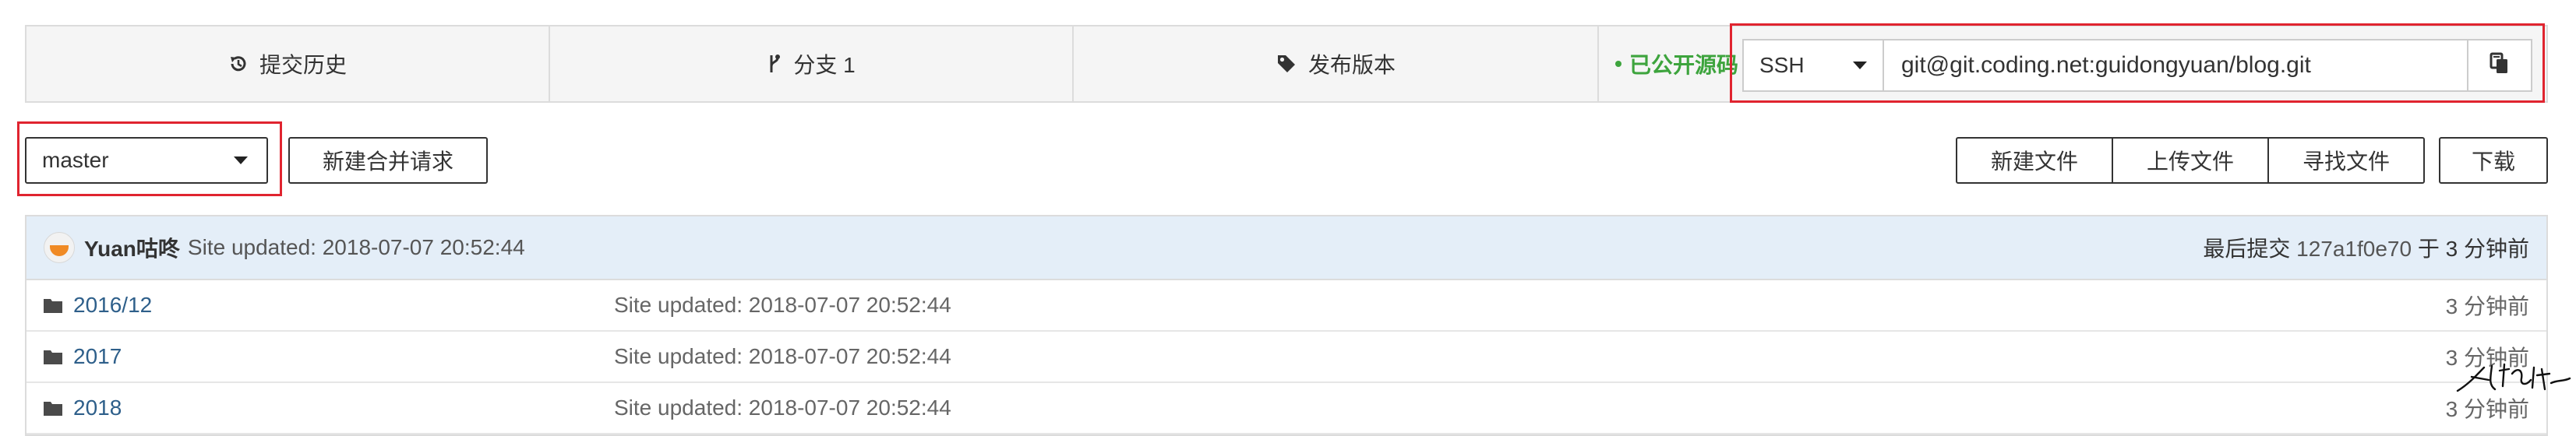 The height and width of the screenshot is (436, 2576). Describe the element at coordinates (1683, 65) in the screenshot. I see `public-status-label: 已公开源码` at that location.